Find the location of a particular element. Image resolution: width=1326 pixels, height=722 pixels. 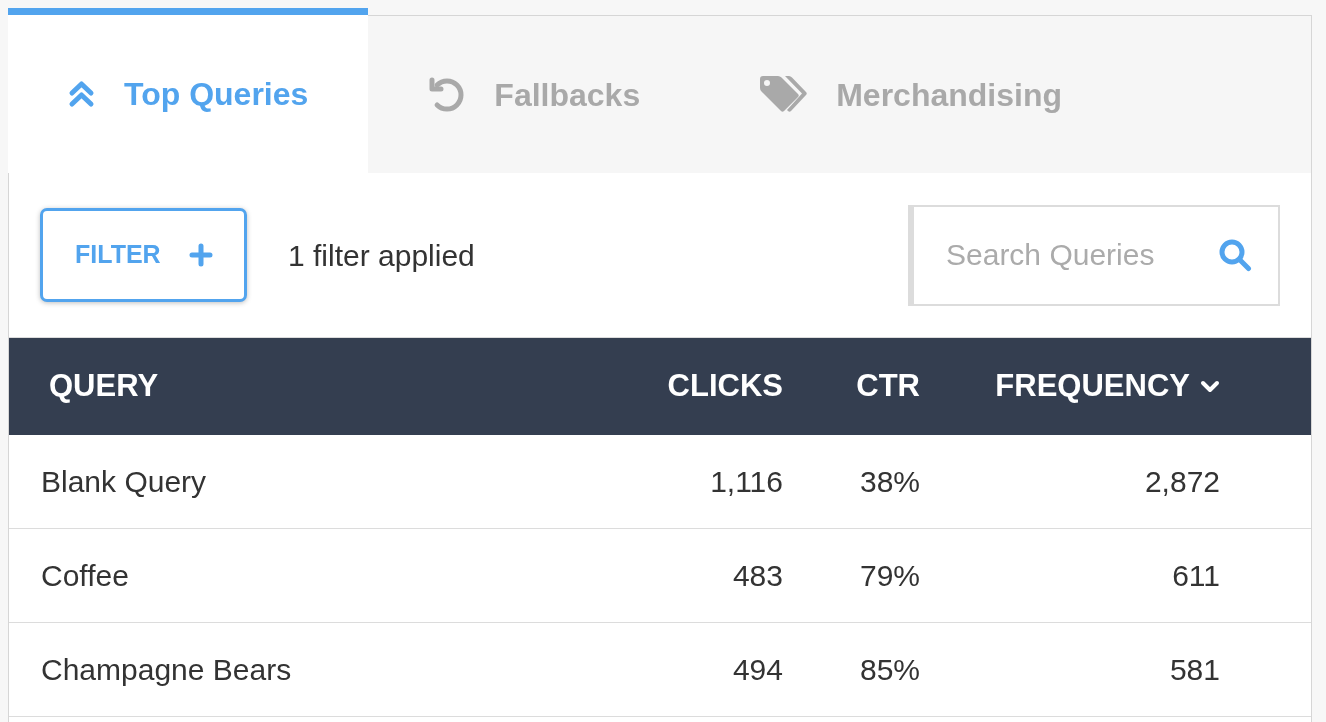

filter-status-text: 1 filter applied is located at coordinates (381, 255).